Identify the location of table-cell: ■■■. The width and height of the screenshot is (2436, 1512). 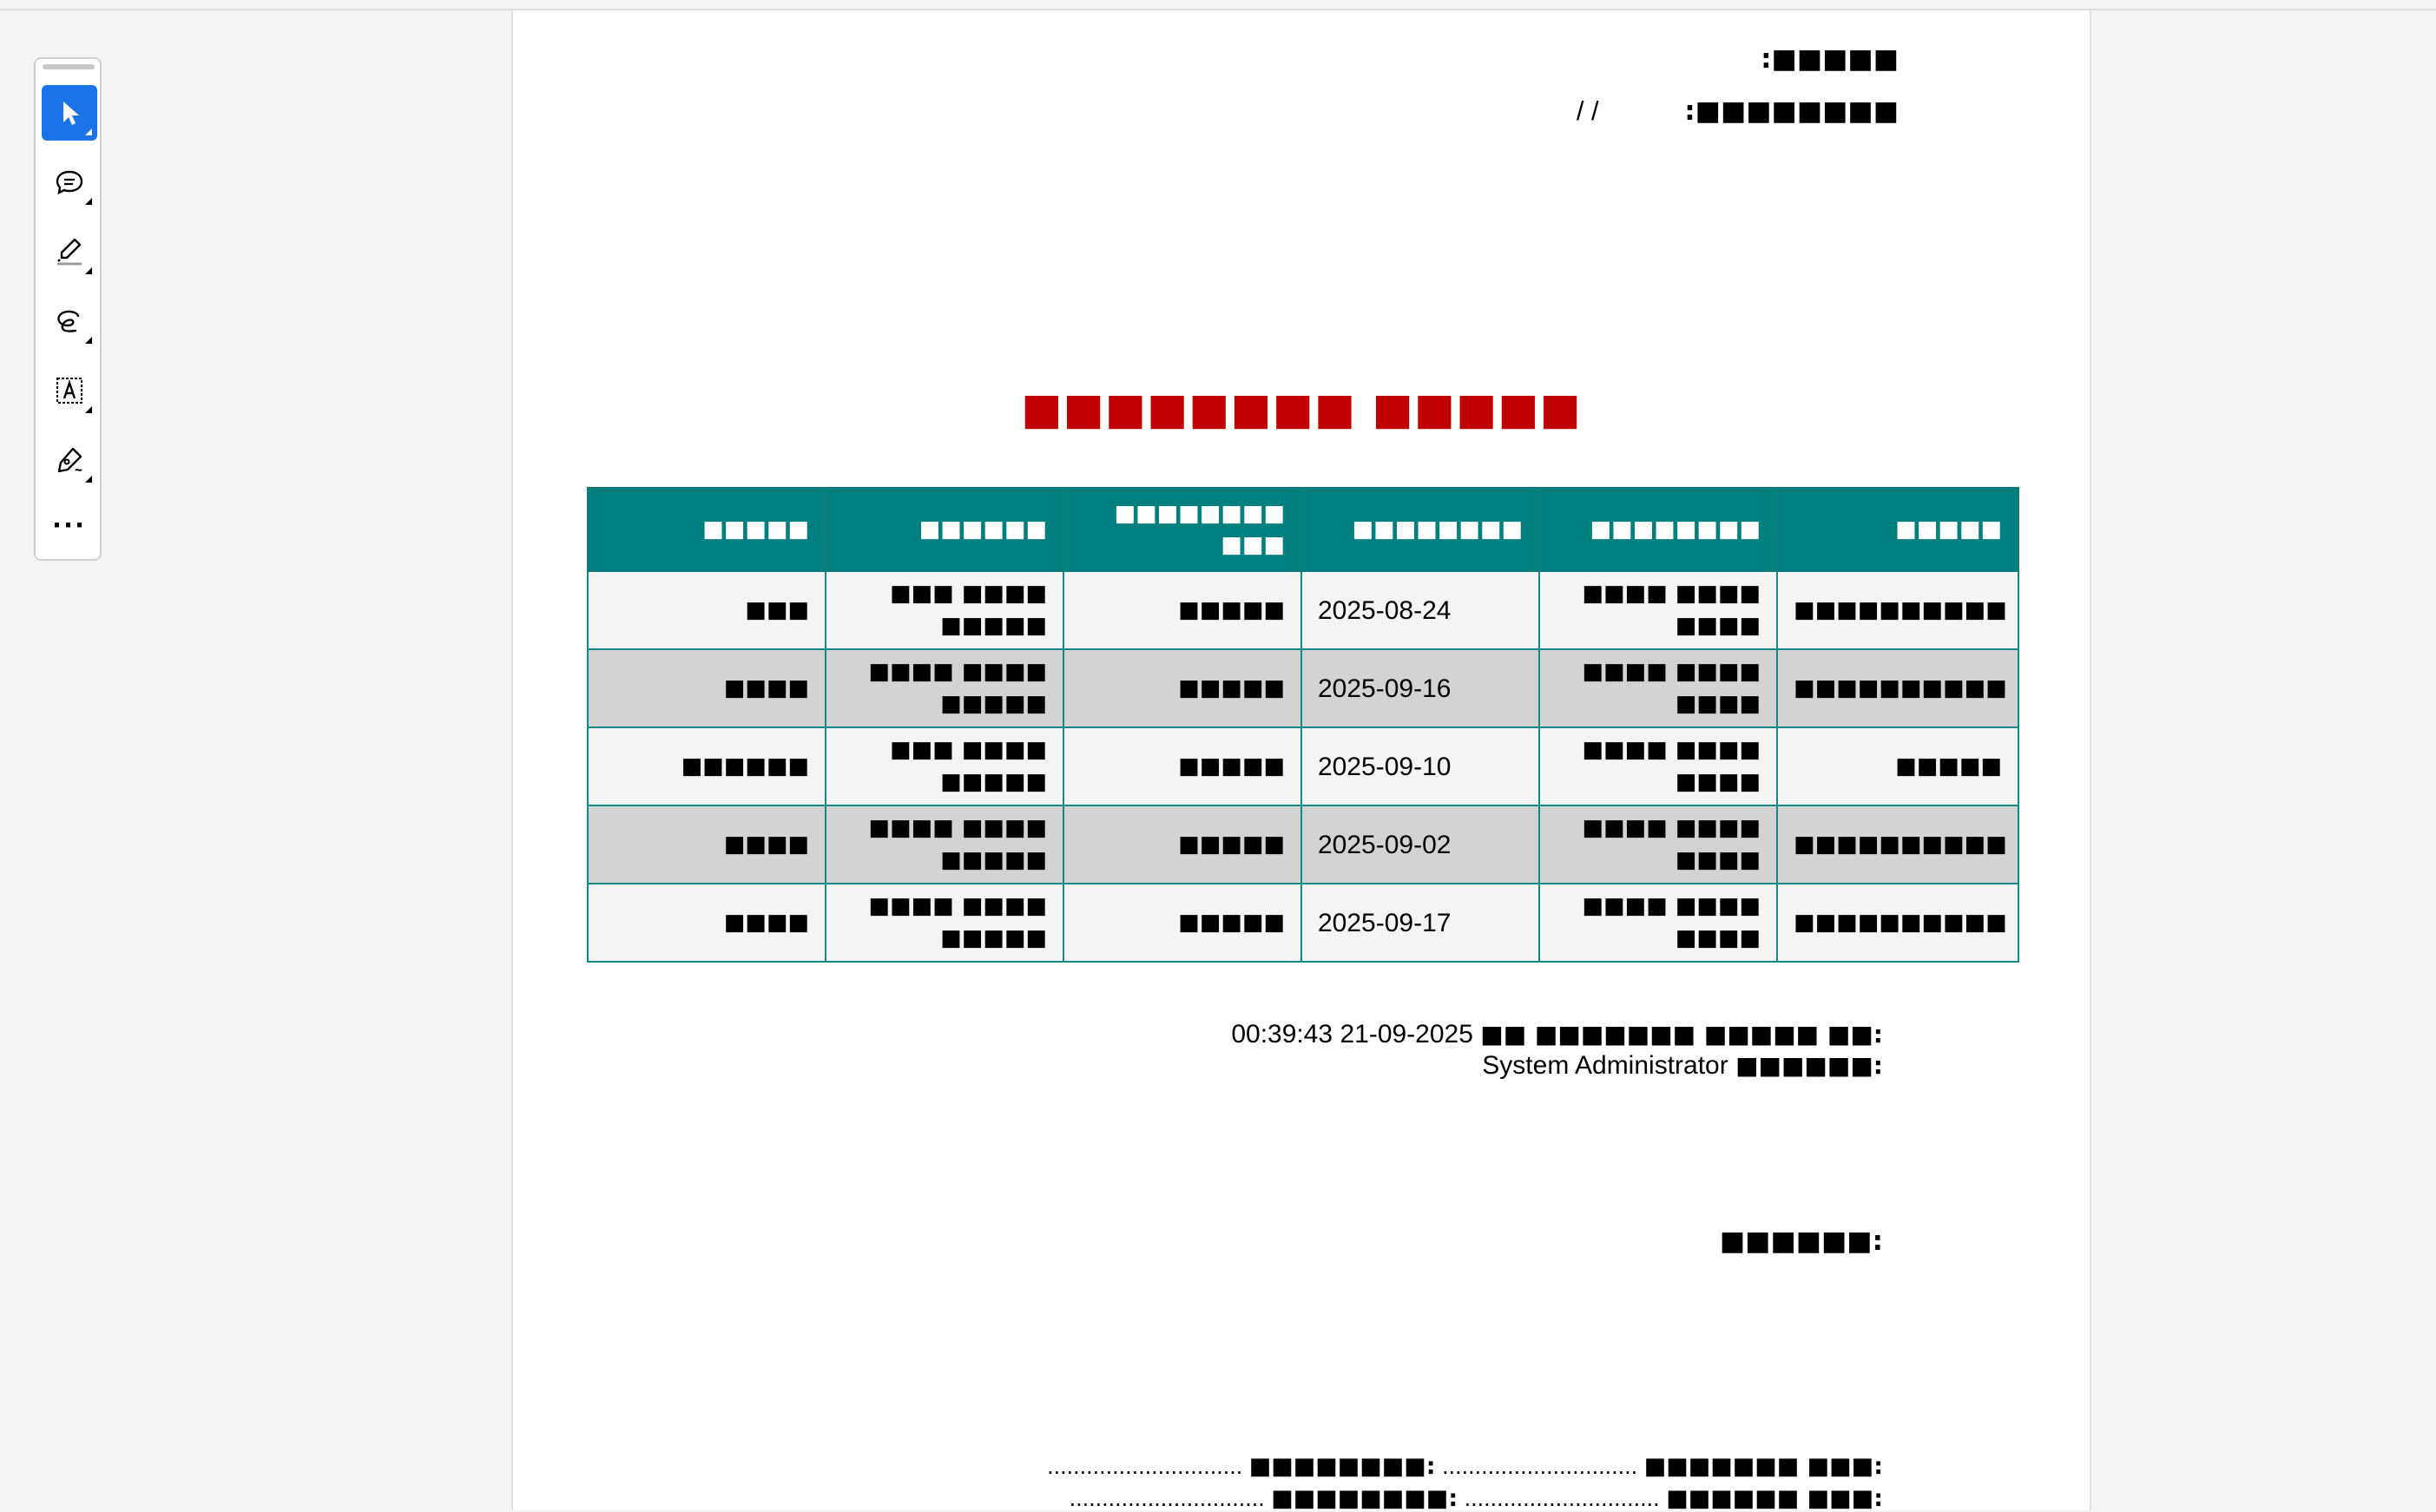
(706, 610).